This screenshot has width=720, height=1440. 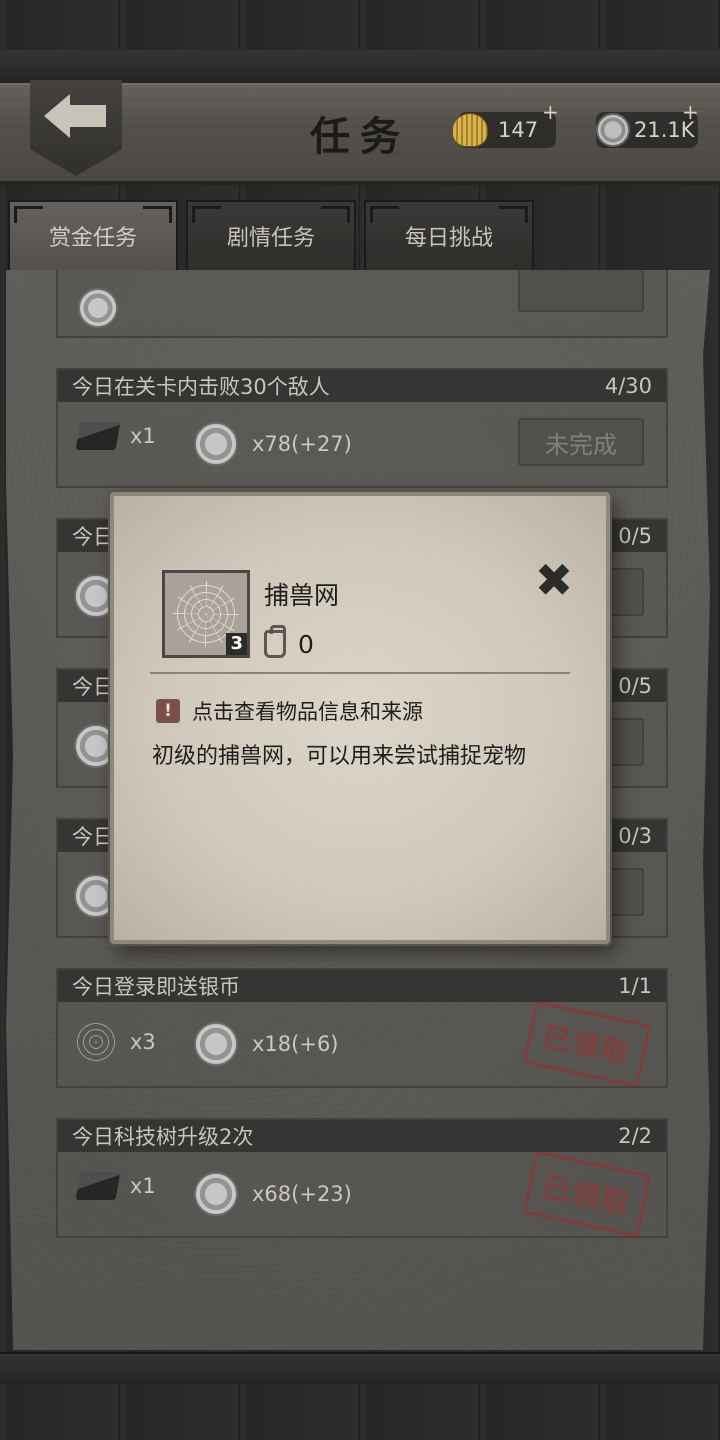 What do you see at coordinates (554, 580) in the screenshot?
I see `close-icon: ✖` at bounding box center [554, 580].